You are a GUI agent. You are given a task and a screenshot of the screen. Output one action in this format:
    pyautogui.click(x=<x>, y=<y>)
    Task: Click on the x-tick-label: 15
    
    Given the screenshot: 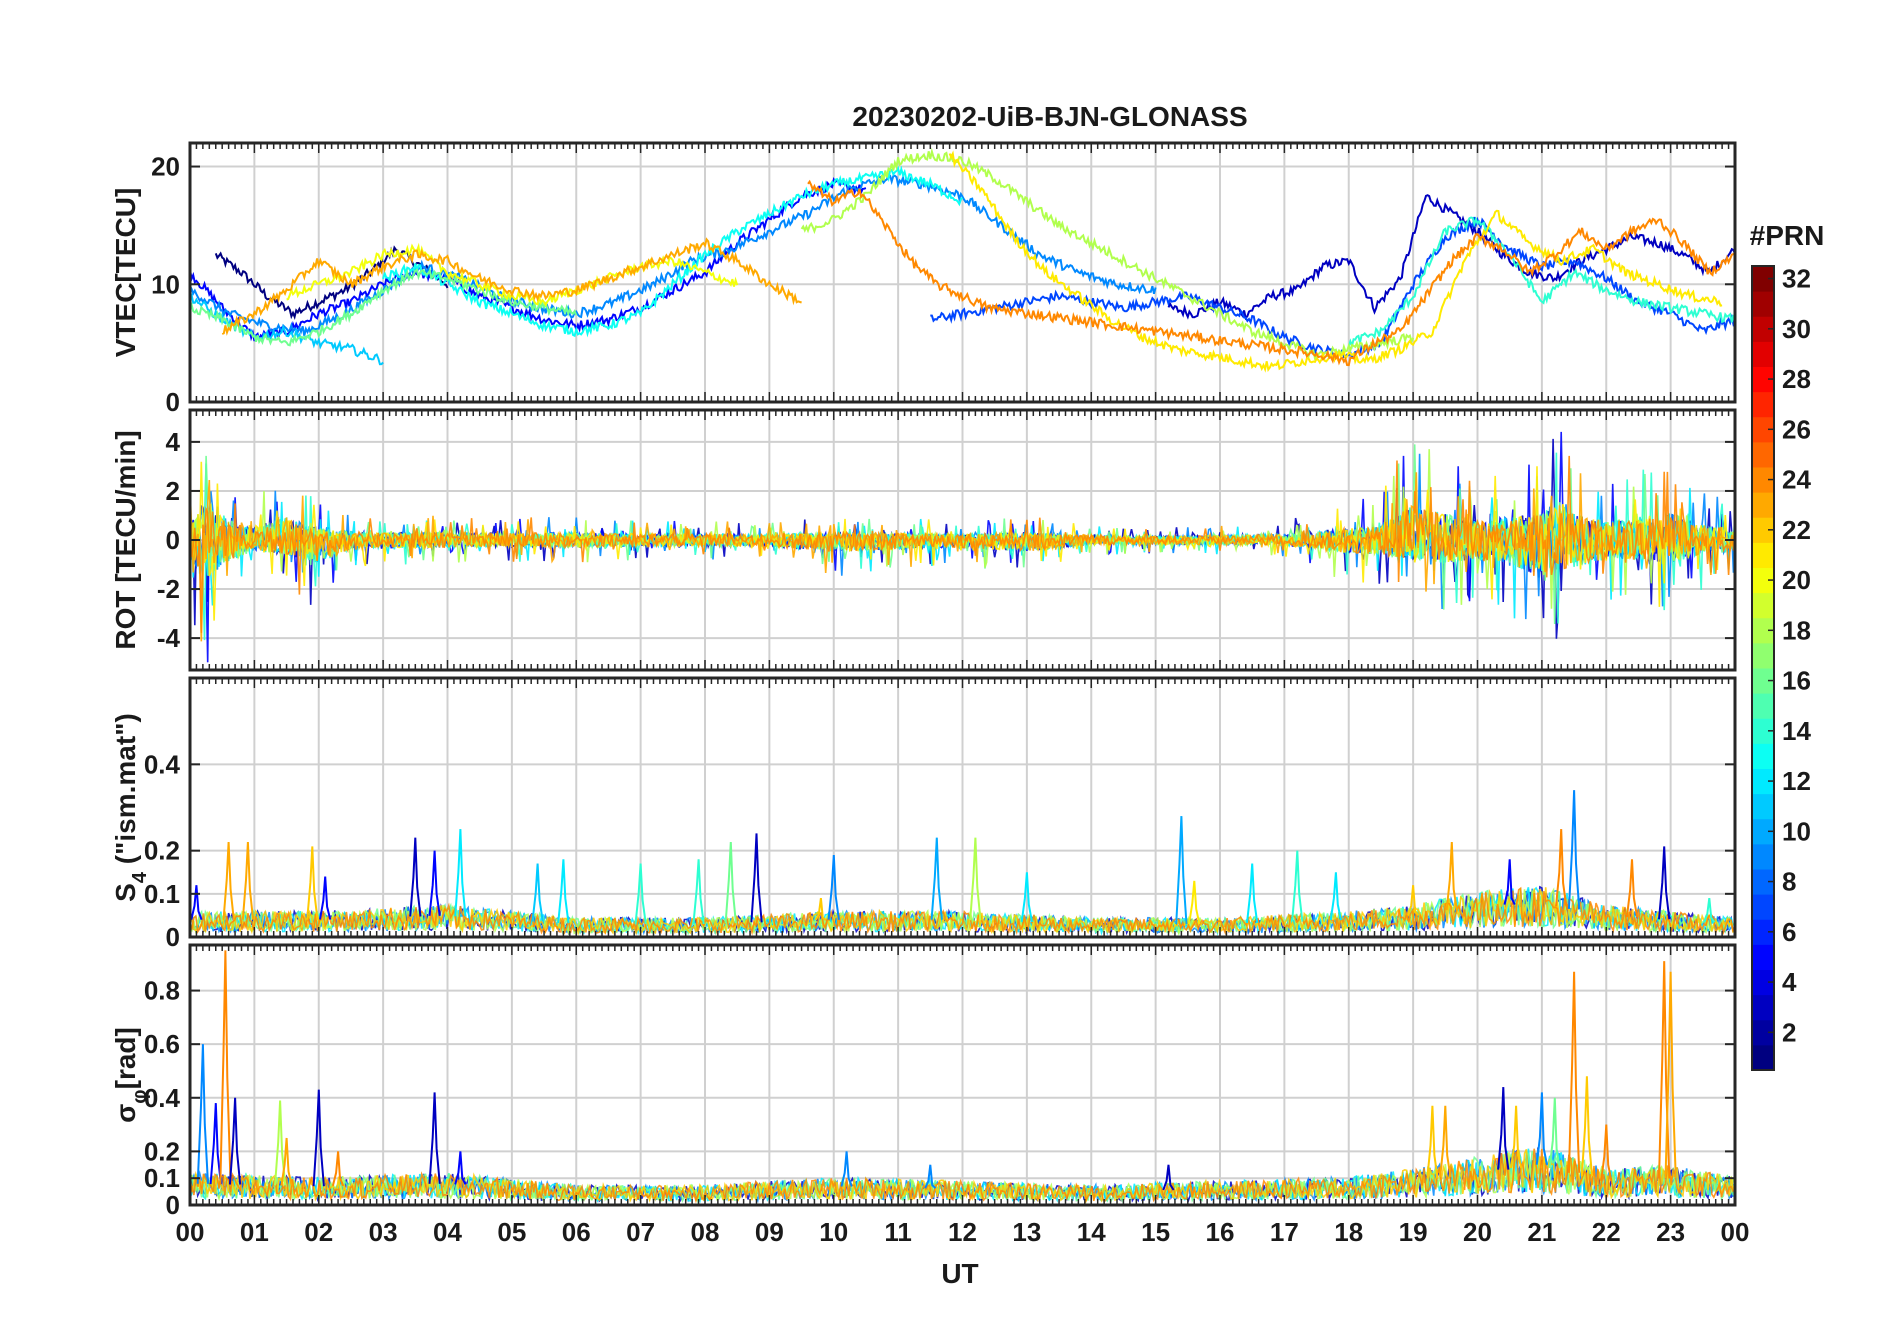 What is the action you would take?
    pyautogui.click(x=1155, y=1232)
    